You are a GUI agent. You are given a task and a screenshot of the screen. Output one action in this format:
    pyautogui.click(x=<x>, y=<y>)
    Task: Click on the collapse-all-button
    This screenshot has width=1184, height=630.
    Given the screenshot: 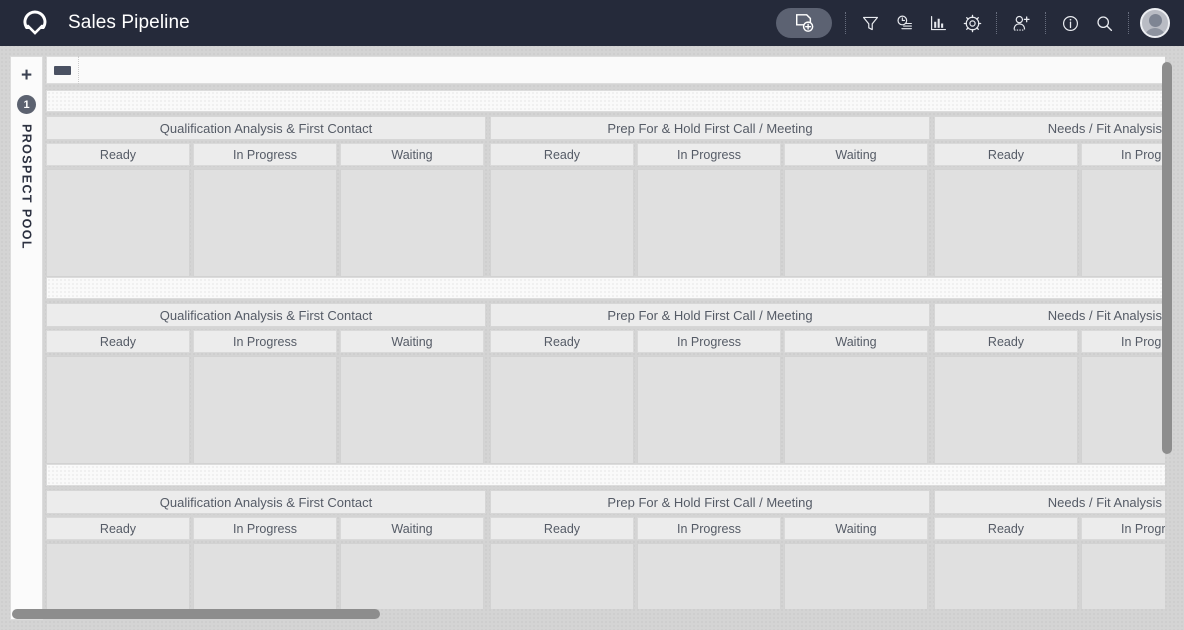 What is the action you would take?
    pyautogui.click(x=62, y=70)
    